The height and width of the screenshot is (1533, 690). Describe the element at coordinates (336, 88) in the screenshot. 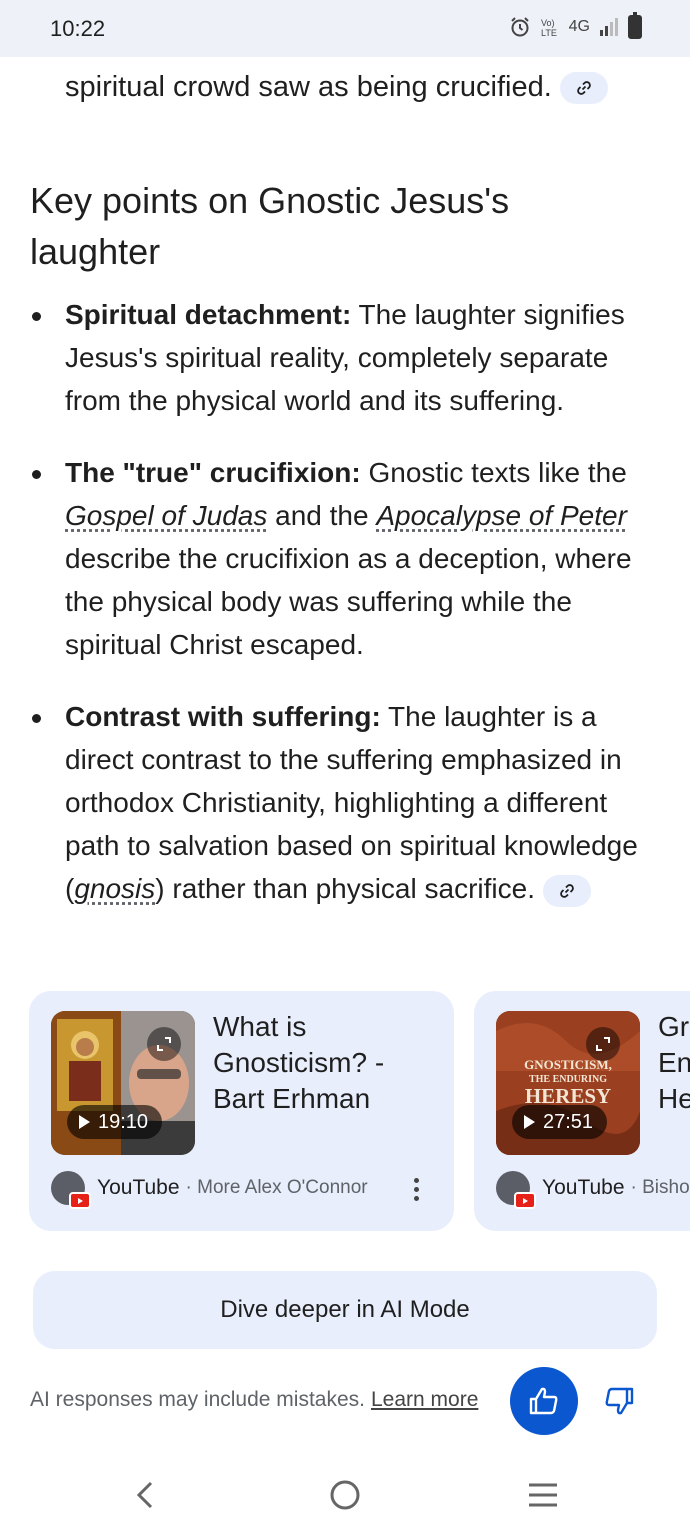

I see `previous-paragraph-end: spiritual crowd saw as being crucified.` at that location.